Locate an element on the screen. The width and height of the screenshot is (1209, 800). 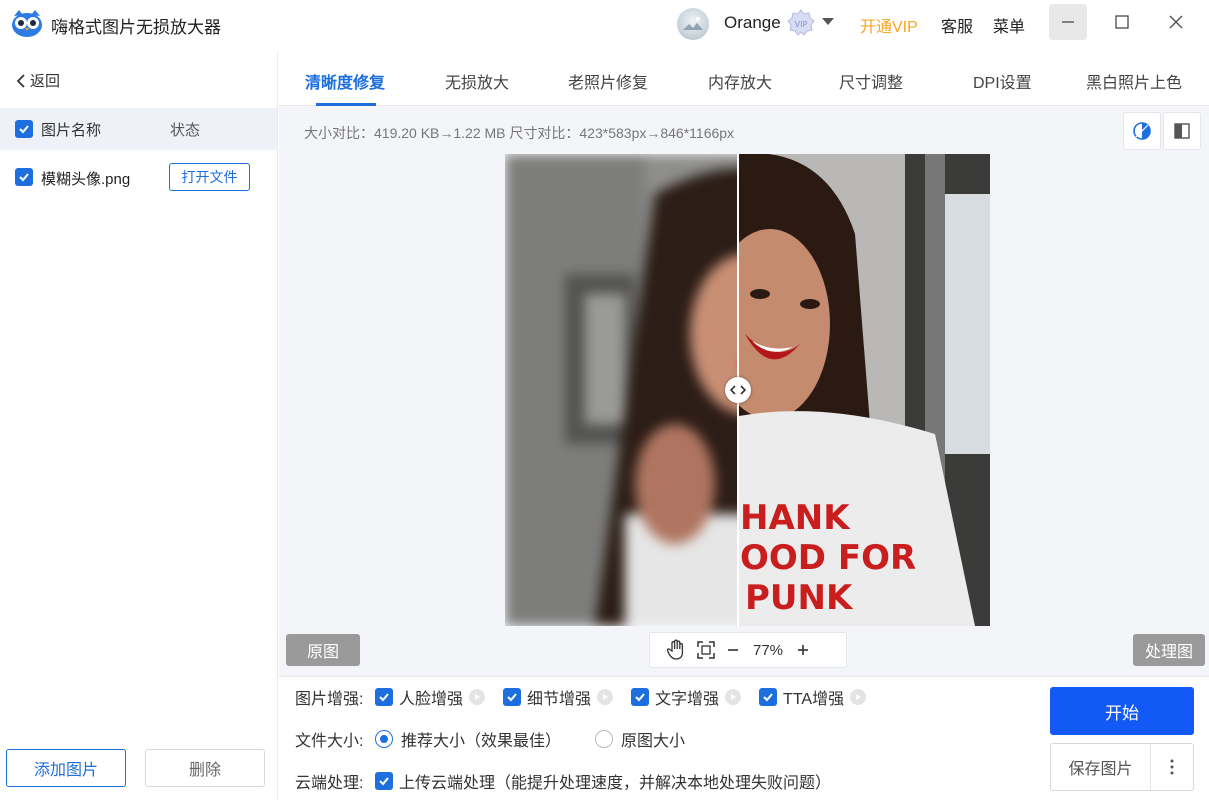
text-enhance-checkbox is located at coordinates (640, 697).